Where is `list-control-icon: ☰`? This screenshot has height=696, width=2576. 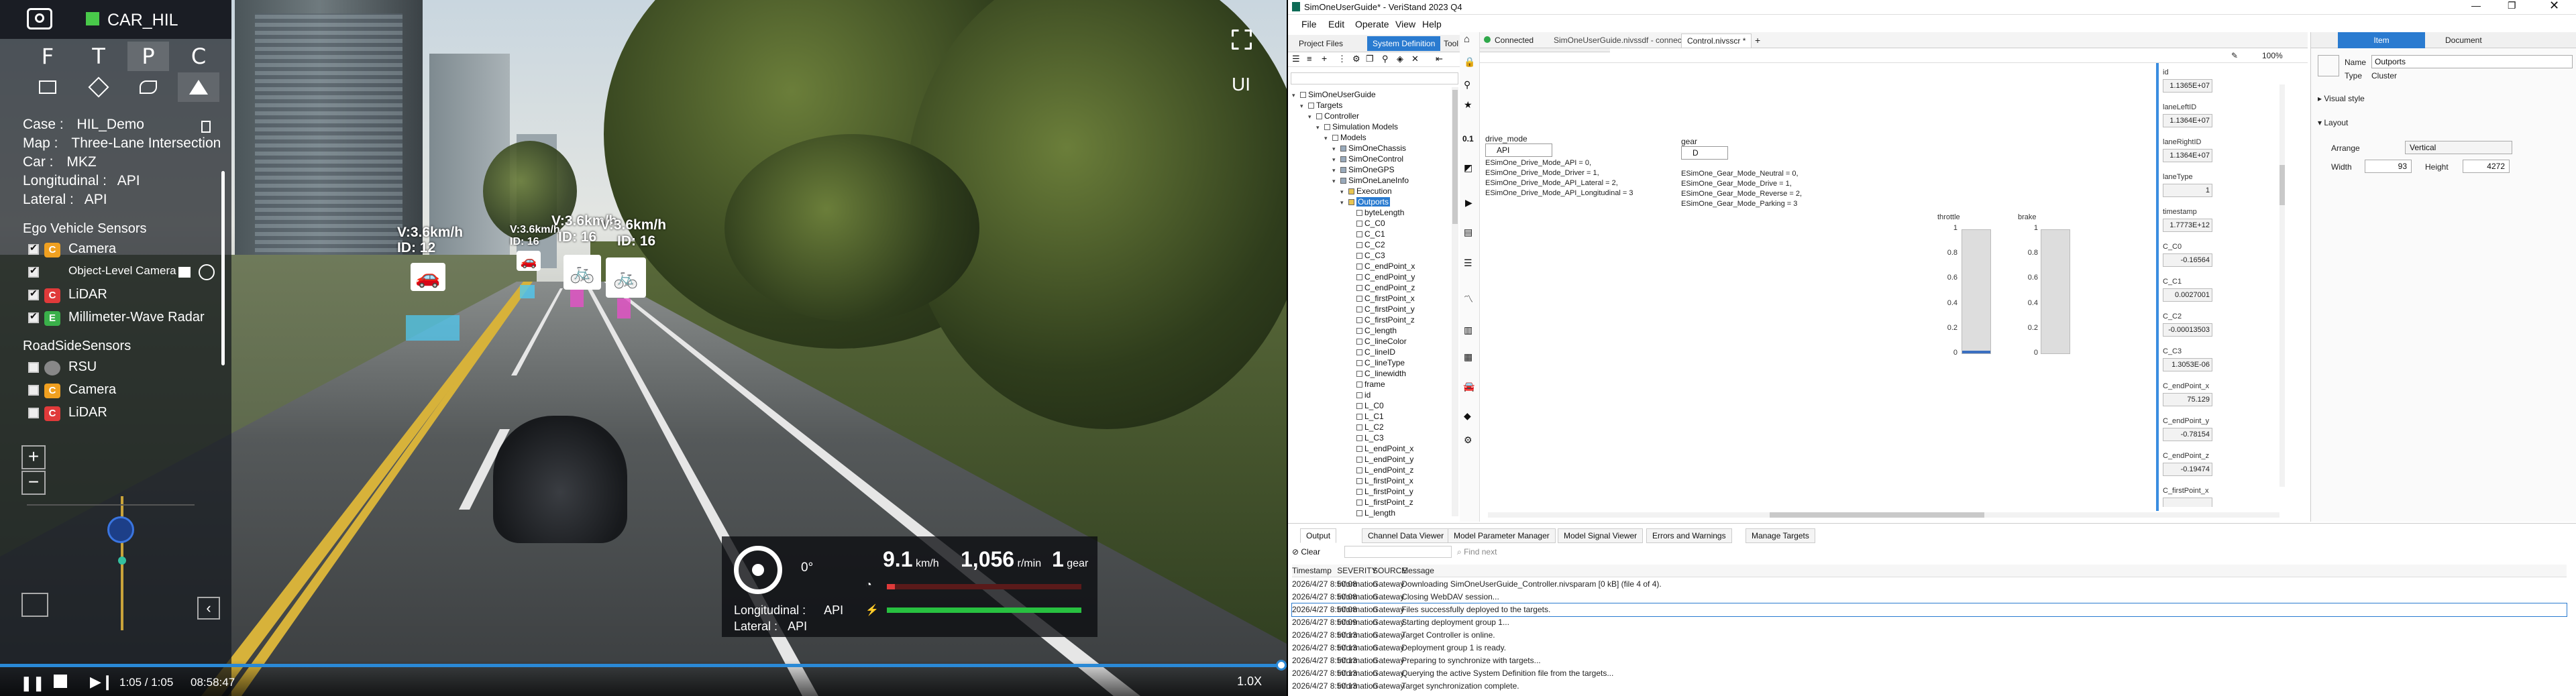 list-control-icon: ☰ is located at coordinates (1468, 263).